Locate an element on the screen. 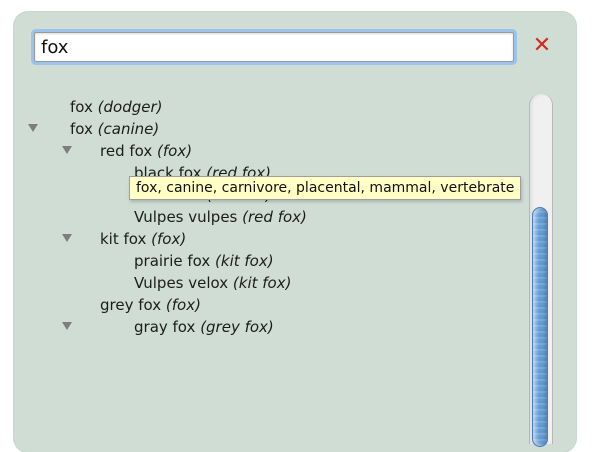 This screenshot has height=452, width=595. search-input is located at coordinates (274, 47).